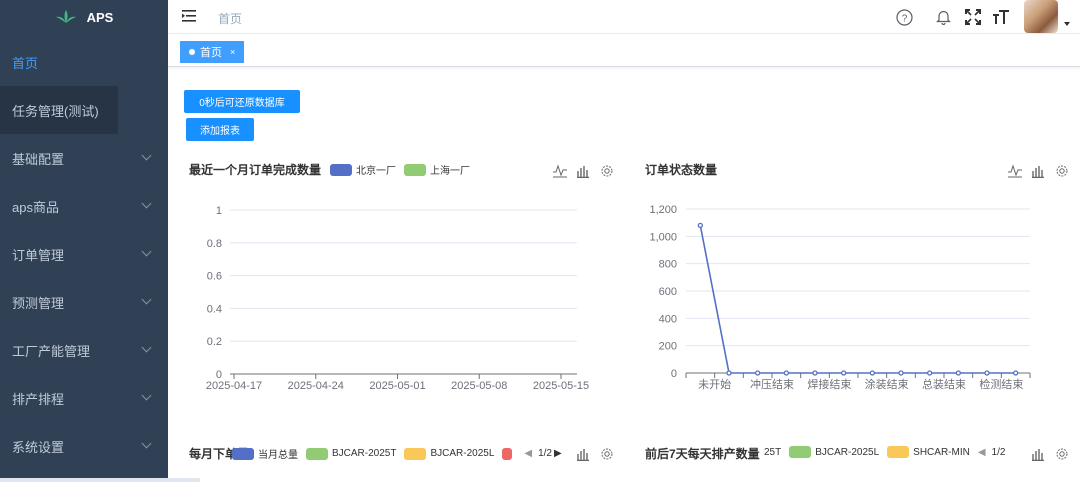 The height and width of the screenshot is (482, 1080). I want to click on series-line, so click(857, 299).